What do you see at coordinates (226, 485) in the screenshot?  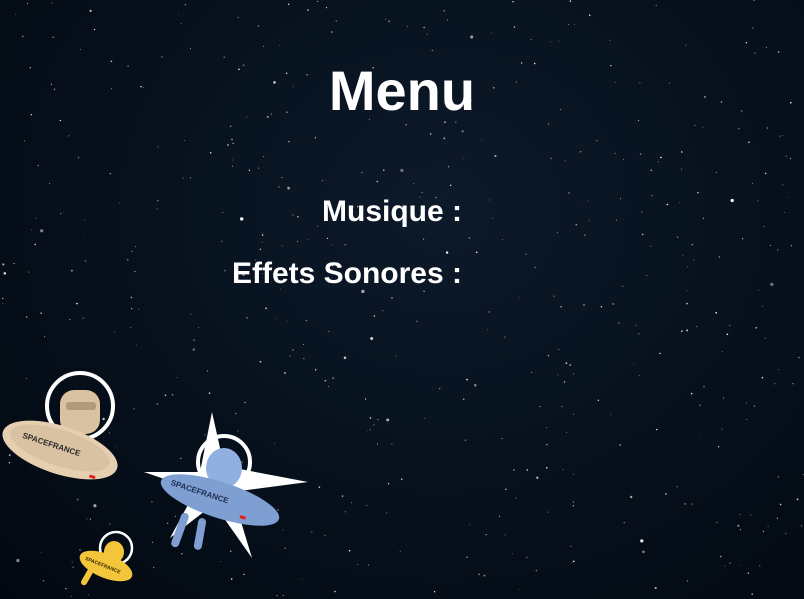 I see `blue-alien-ufo-sprite: SPACEFRANCE` at bounding box center [226, 485].